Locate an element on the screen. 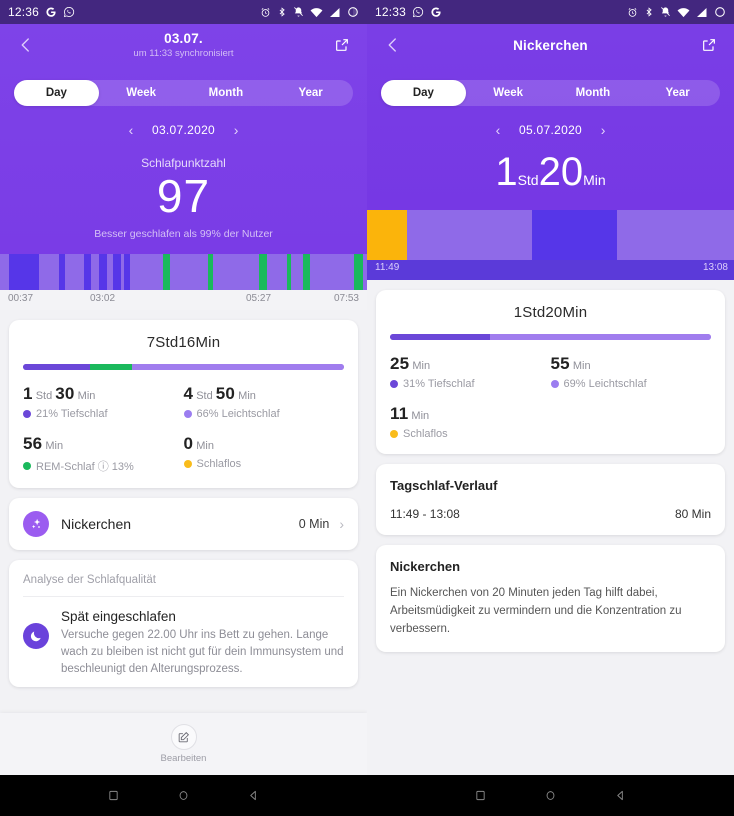 This screenshot has height=816, width=734. stage-stat: 11 Min Schlaflos is located at coordinates (470, 422).